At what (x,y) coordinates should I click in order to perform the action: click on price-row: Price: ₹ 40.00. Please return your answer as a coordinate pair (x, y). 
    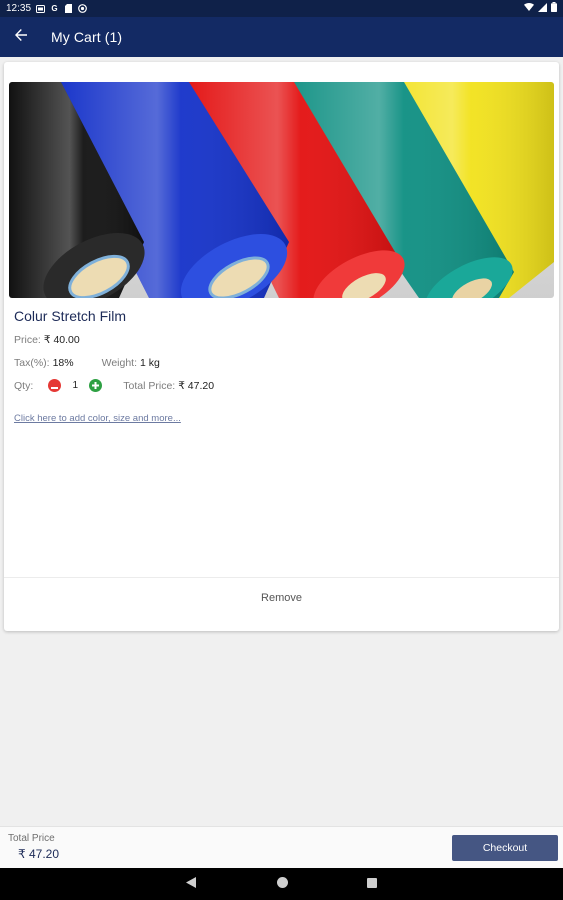
    Looking at the image, I should click on (47, 340).